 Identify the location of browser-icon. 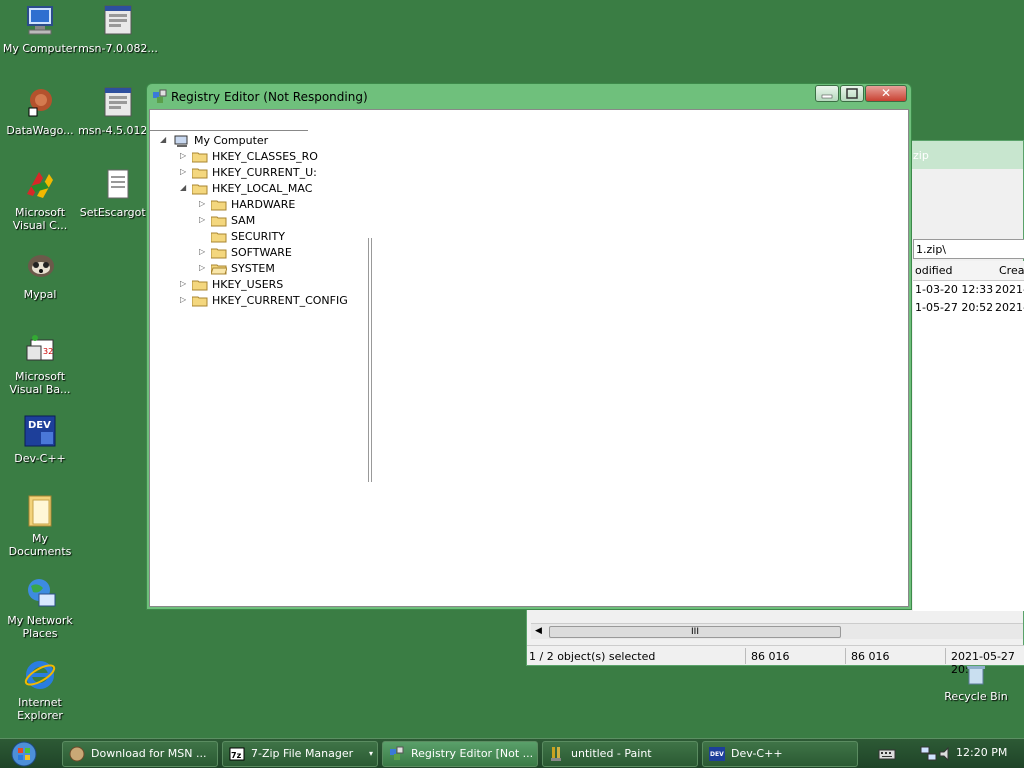
(77, 754).